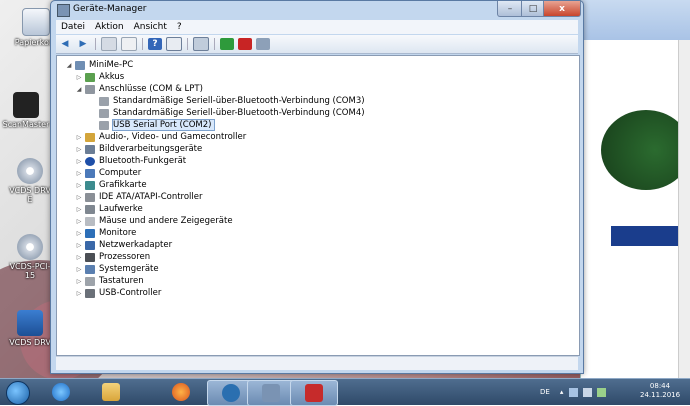 Image resolution: width=690 pixels, height=406 pixels. What do you see at coordinates (314, 393) in the screenshot?
I see `taskbar-toolbox` at bounding box center [314, 393].